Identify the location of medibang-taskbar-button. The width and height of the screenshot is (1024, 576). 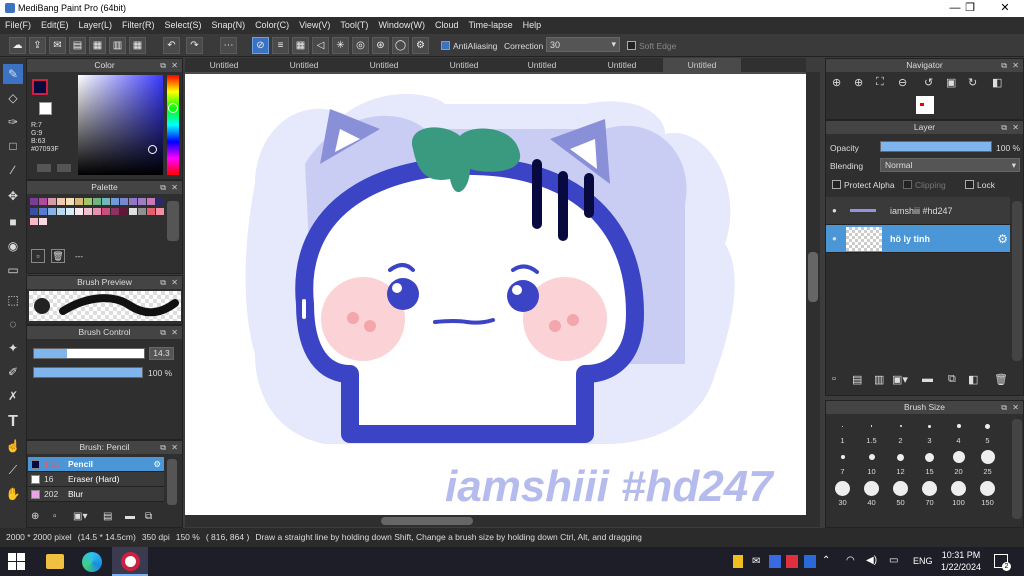
(130, 561).